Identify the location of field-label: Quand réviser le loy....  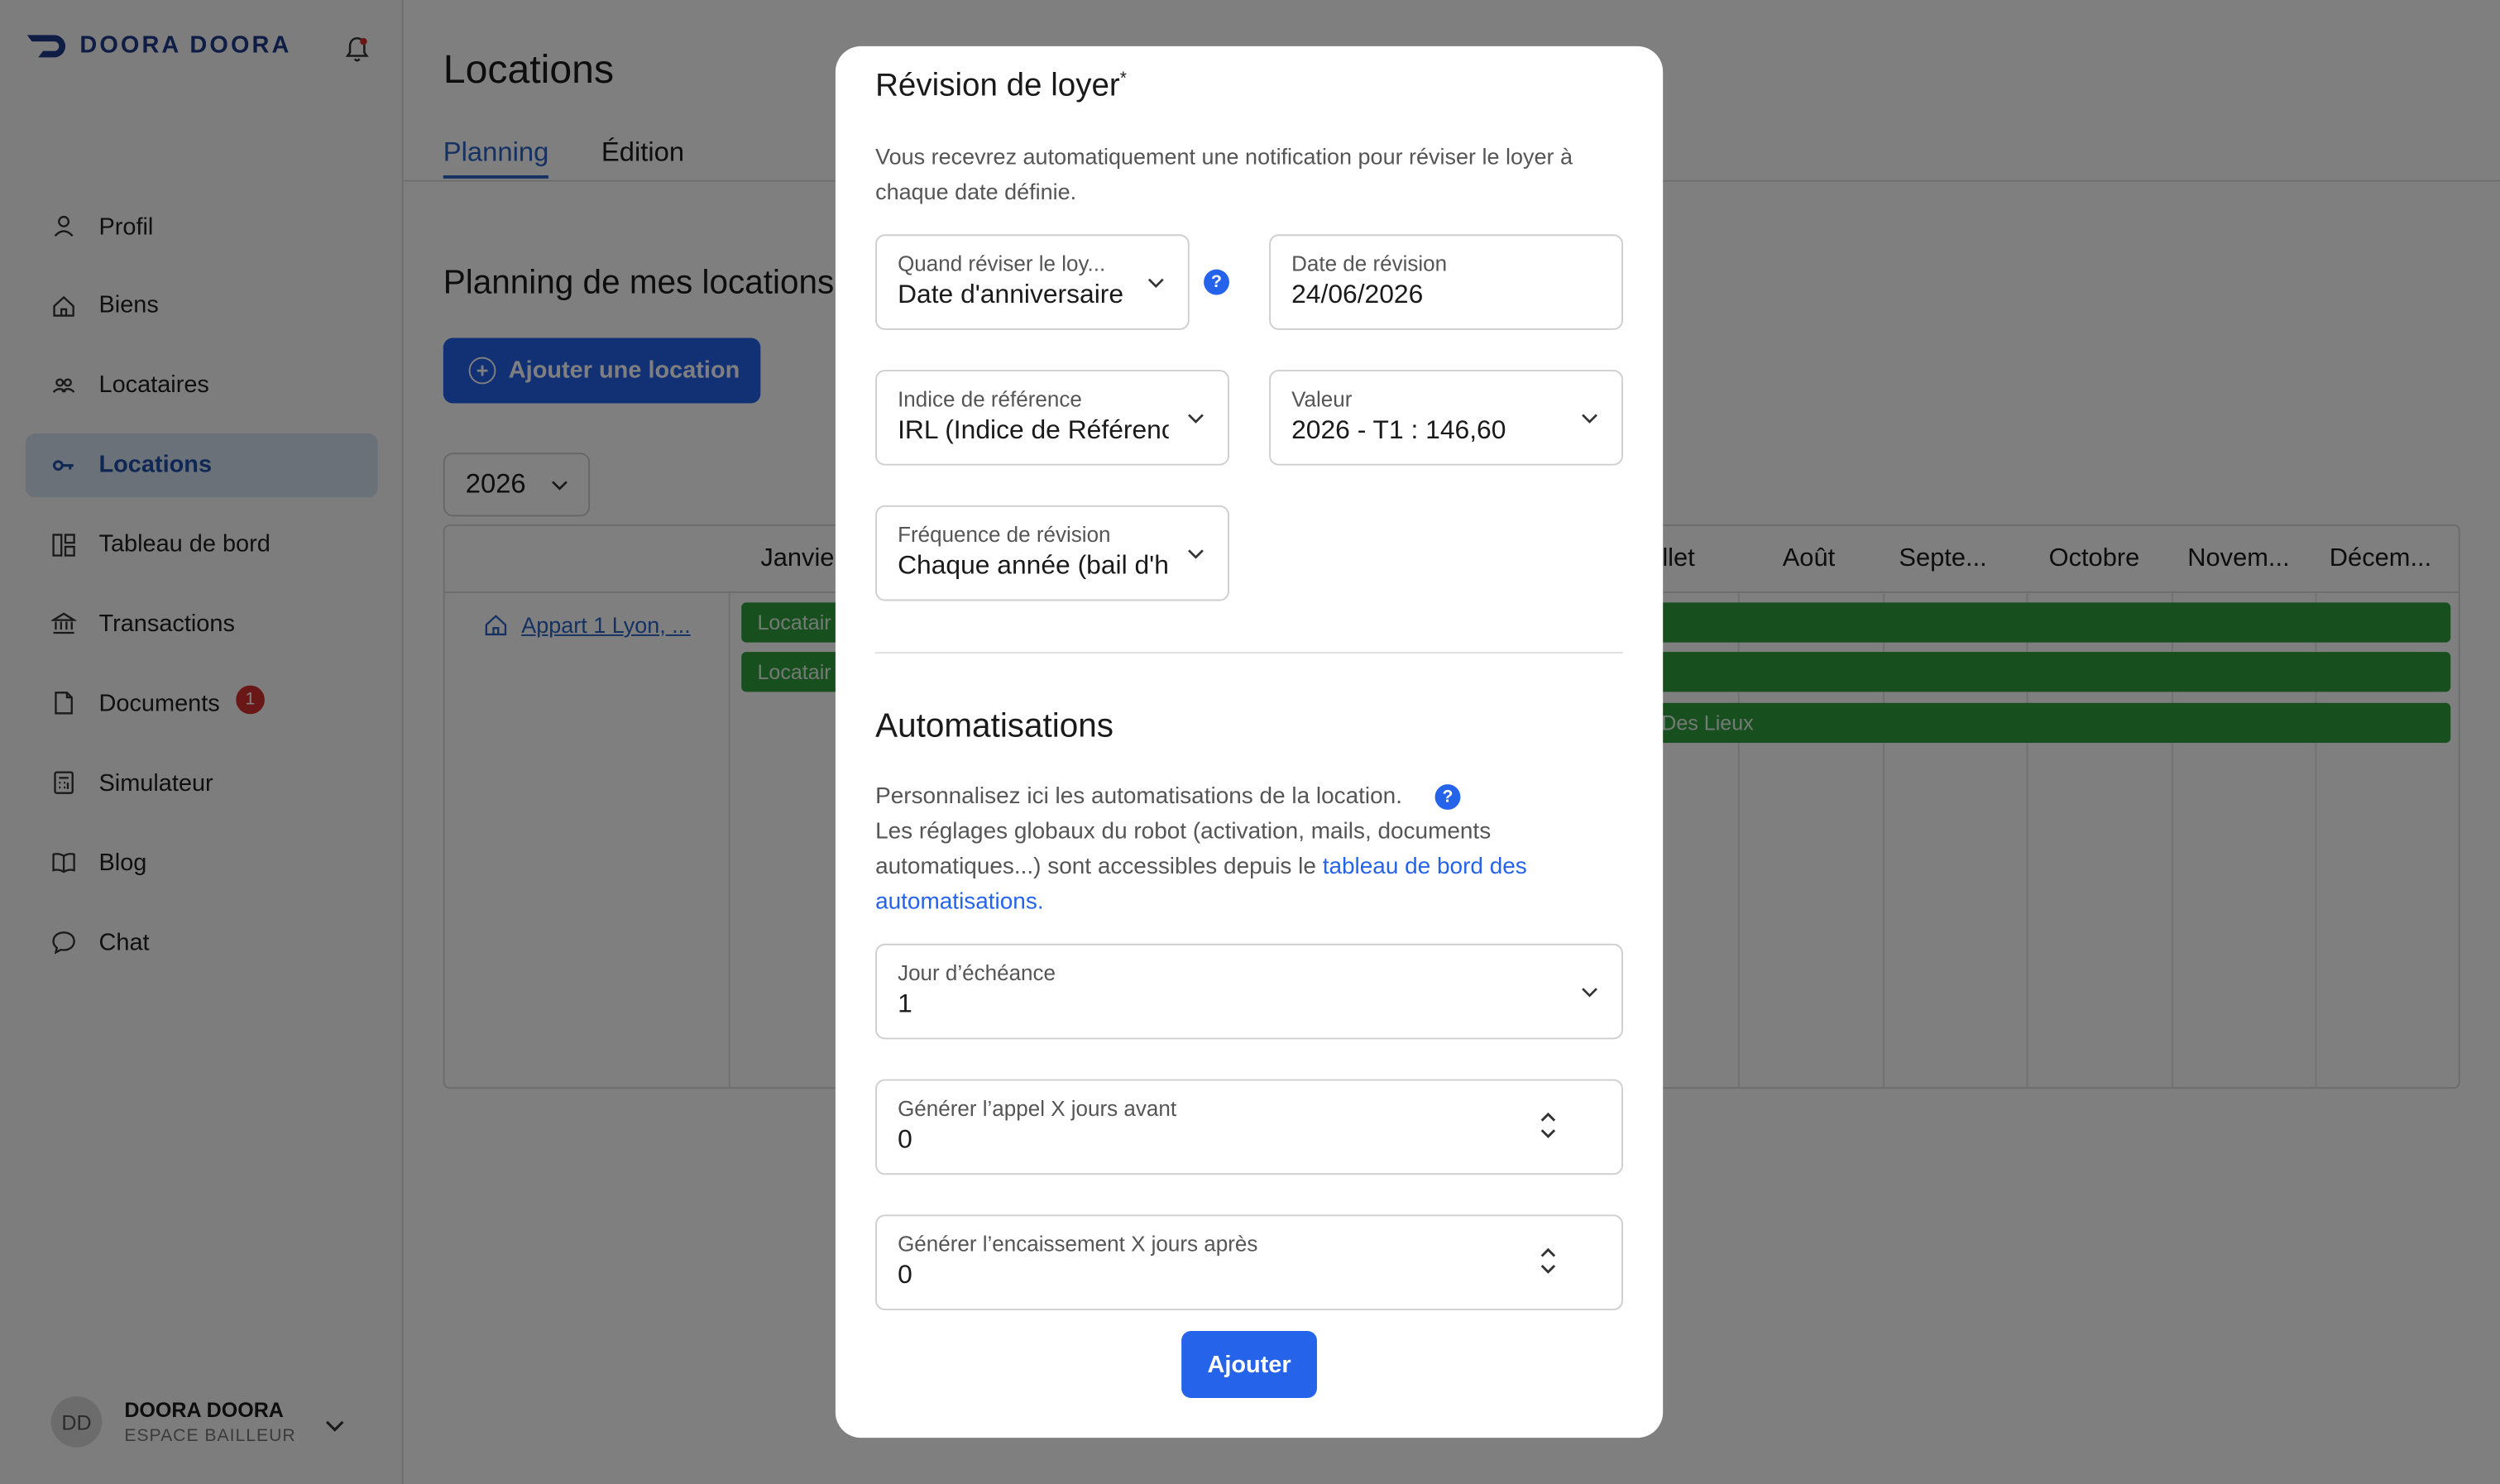
(1002, 263).